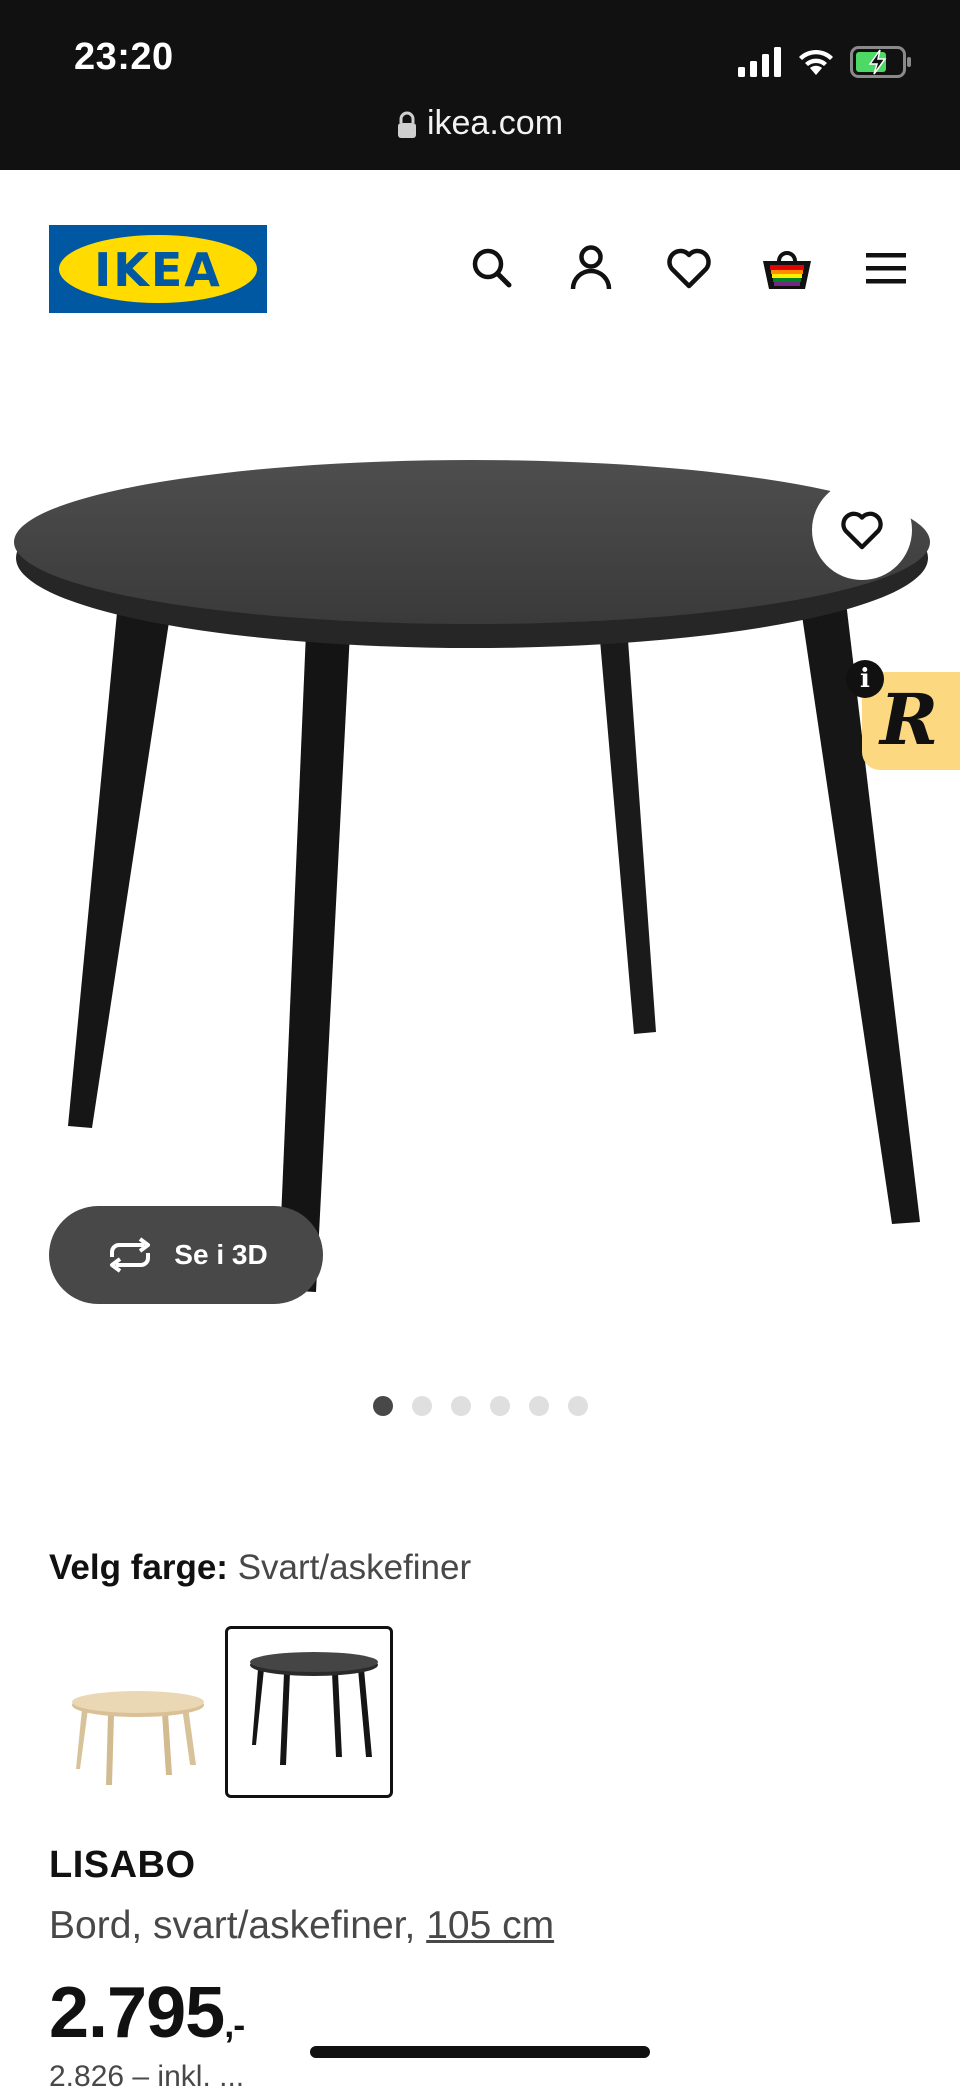  I want to click on logo-text: IKEA, so click(158, 270).